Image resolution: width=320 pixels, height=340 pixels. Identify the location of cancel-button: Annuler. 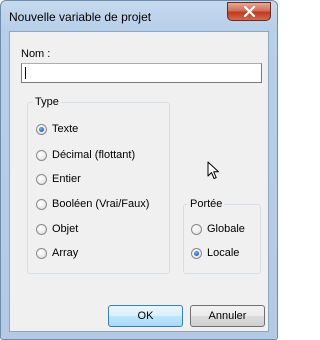
(227, 316).